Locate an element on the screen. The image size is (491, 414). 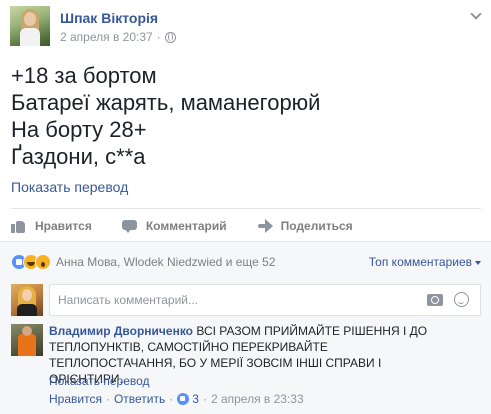
comment-input is located at coordinates (265, 300).